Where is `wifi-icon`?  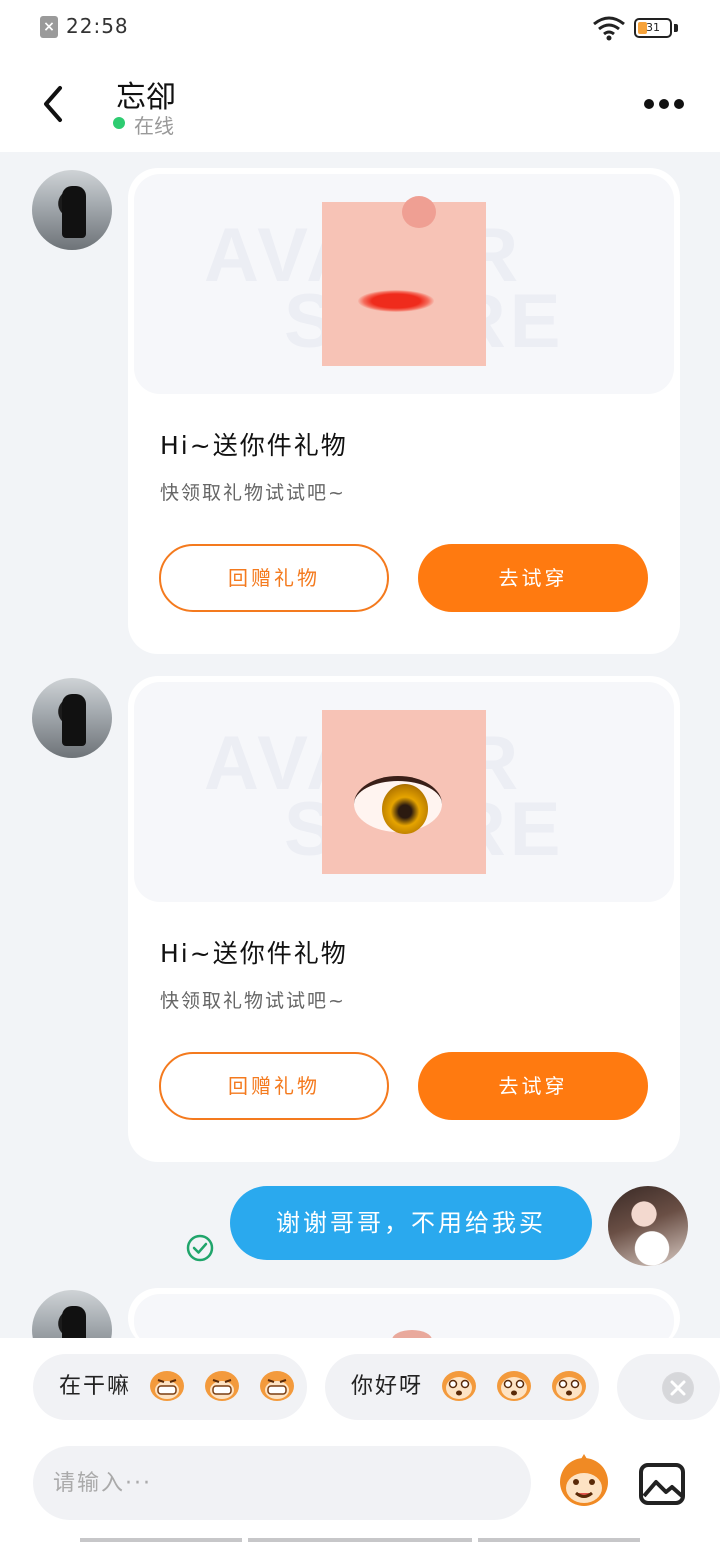
wifi-icon is located at coordinates (609, 28).